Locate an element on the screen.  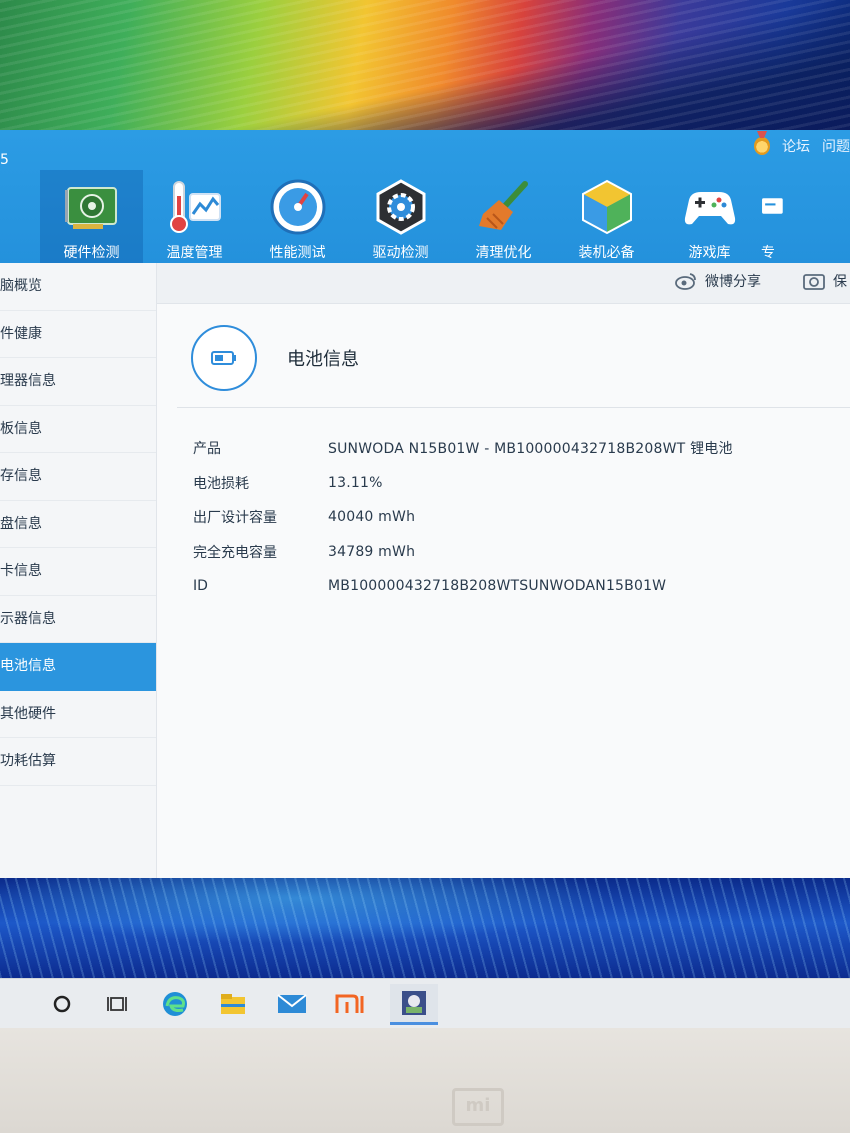
info-label: ID is located at coordinates (200, 586).